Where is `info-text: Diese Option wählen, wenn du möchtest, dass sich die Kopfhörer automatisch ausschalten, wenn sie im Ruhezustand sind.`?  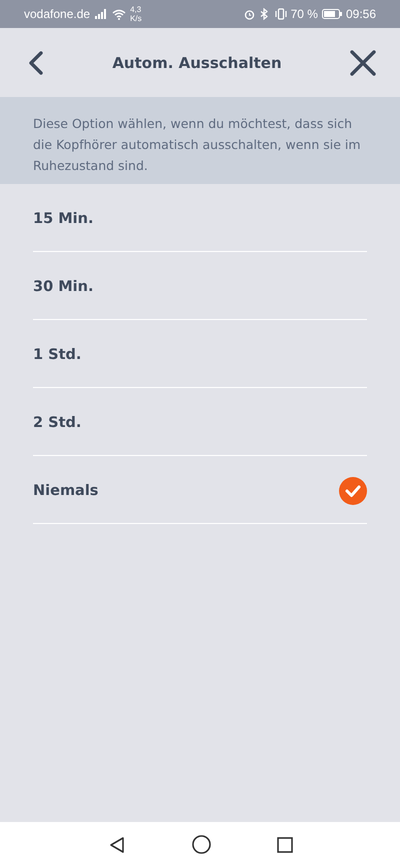 info-text: Diese Option wählen, wenn du möchtest, dass sich die Kopfhörer automatisch ausschalten, wenn sie im Ruhezustand sind. is located at coordinates (197, 144).